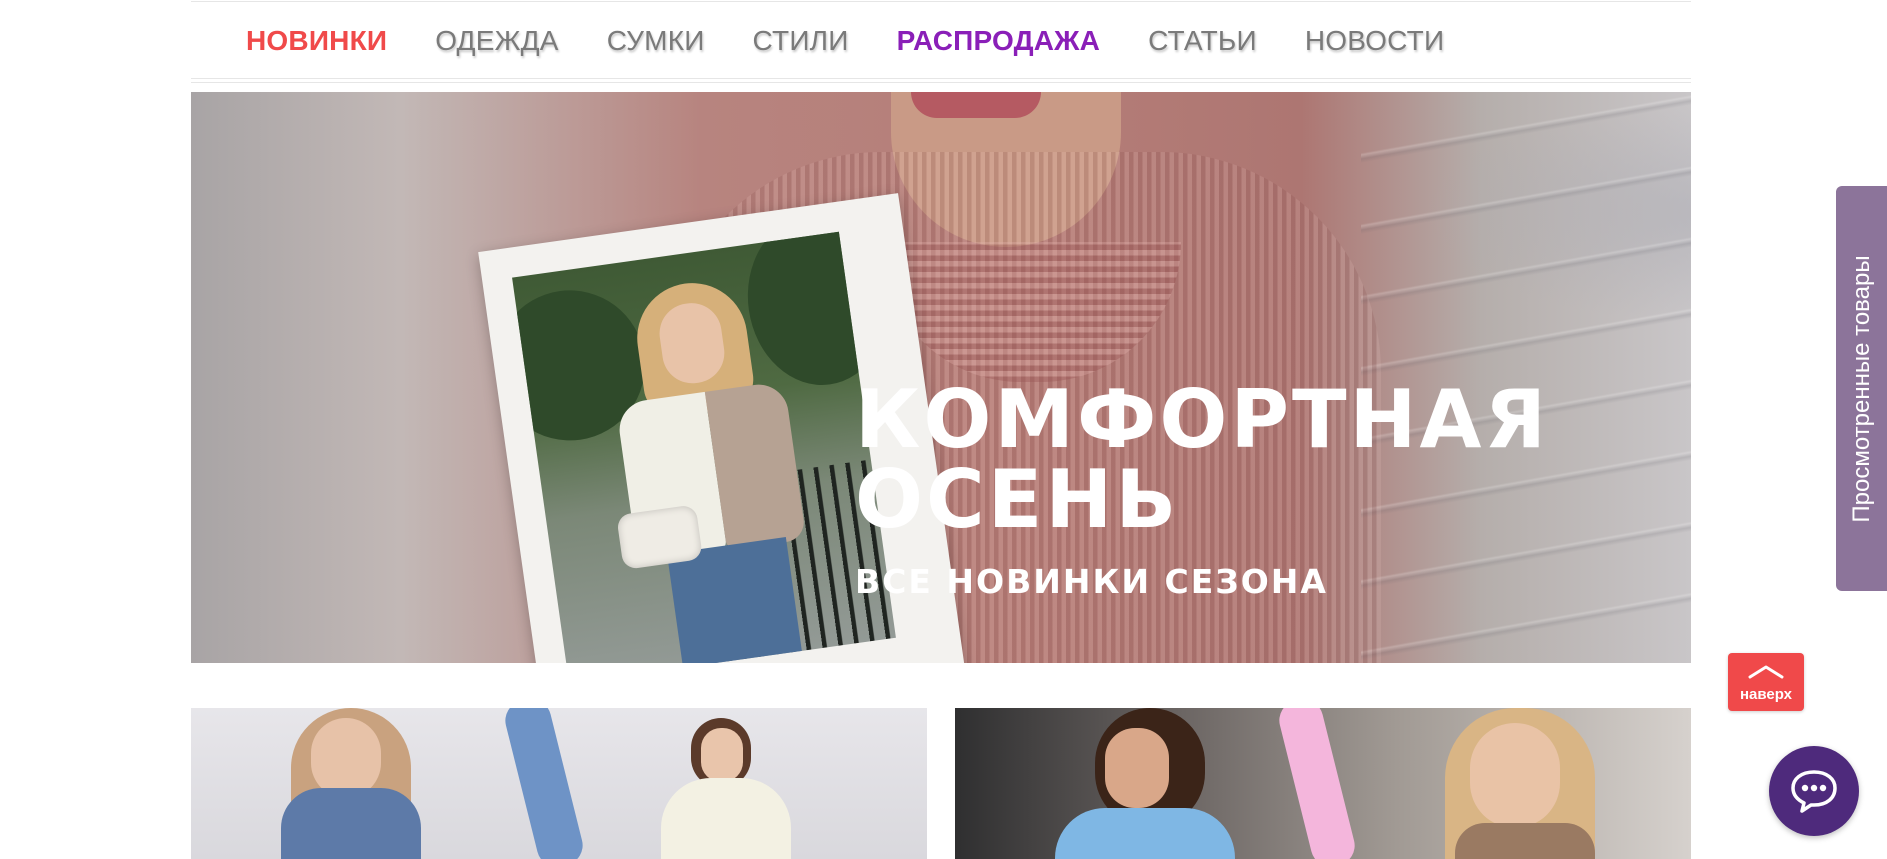 This screenshot has width=1887, height=859. I want to click on chat-icon, so click(1814, 791).